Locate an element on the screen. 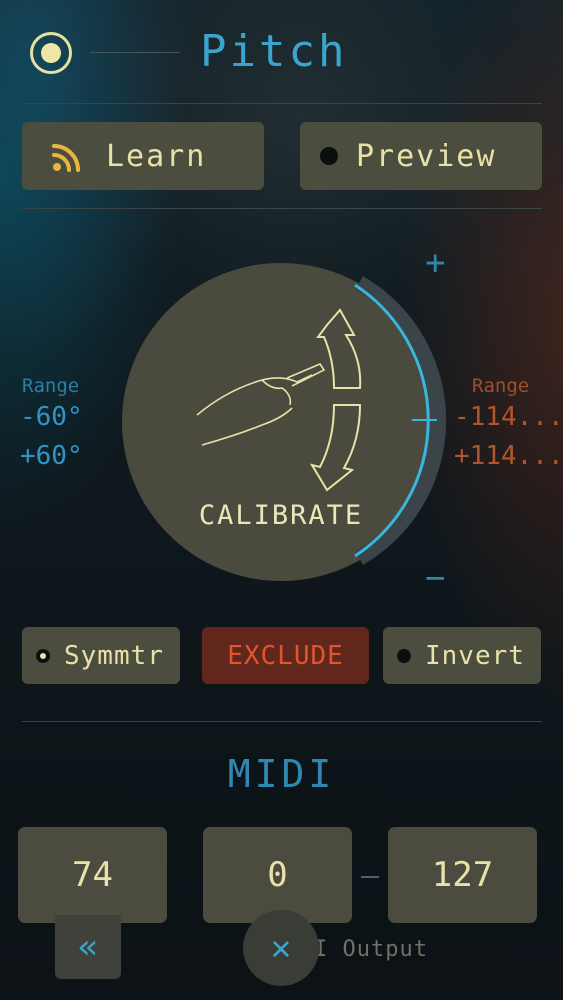  back-button: « is located at coordinates (88, 947).